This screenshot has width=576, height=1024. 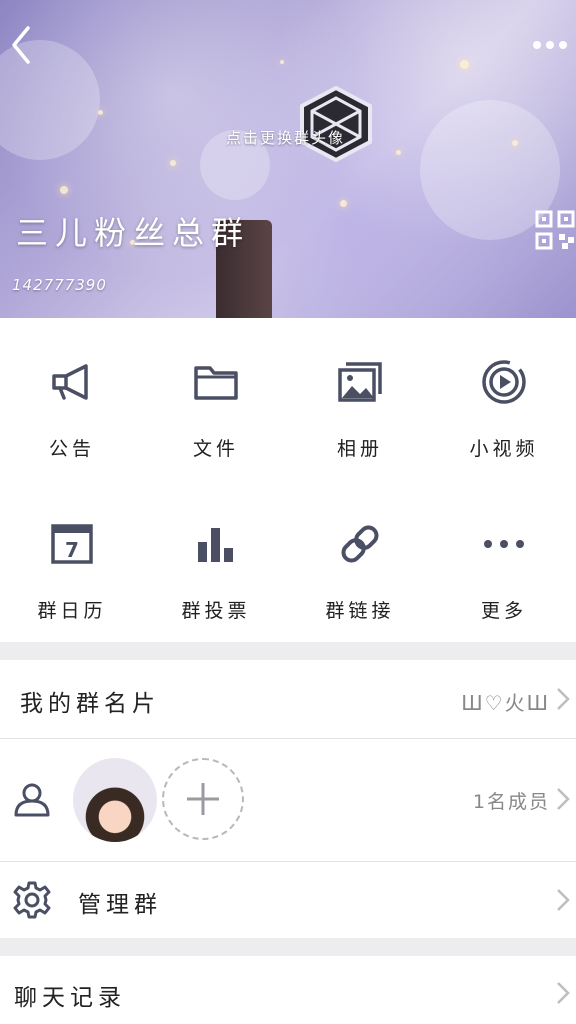 What do you see at coordinates (115, 800) in the screenshot?
I see `member-avatar` at bounding box center [115, 800].